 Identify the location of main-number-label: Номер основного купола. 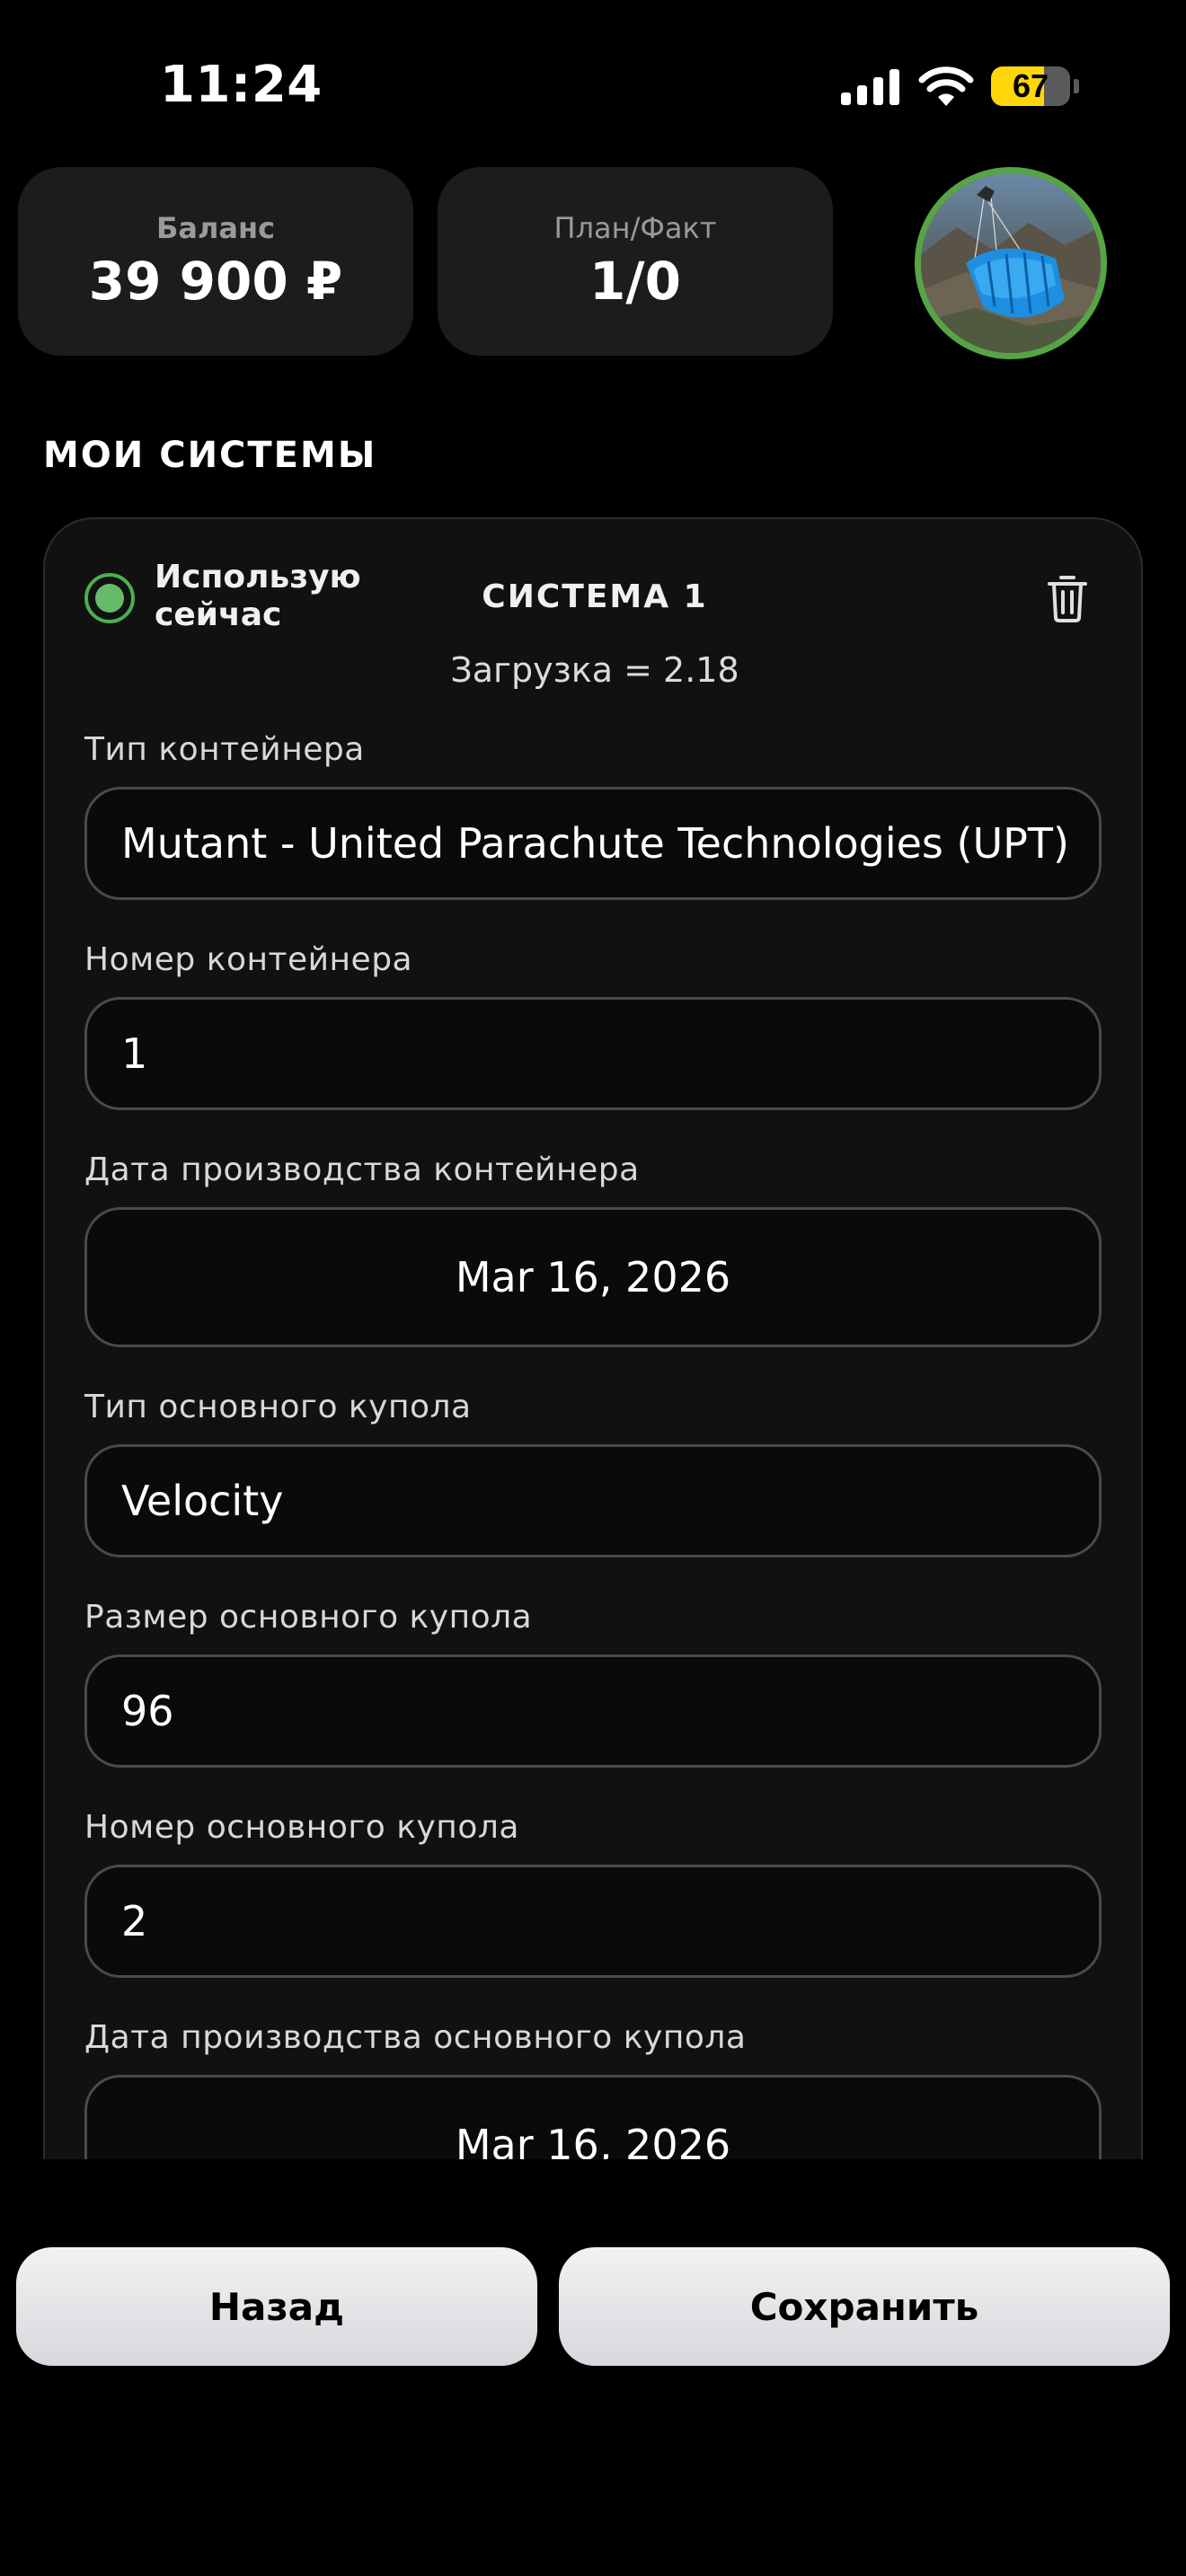
(301, 1827).